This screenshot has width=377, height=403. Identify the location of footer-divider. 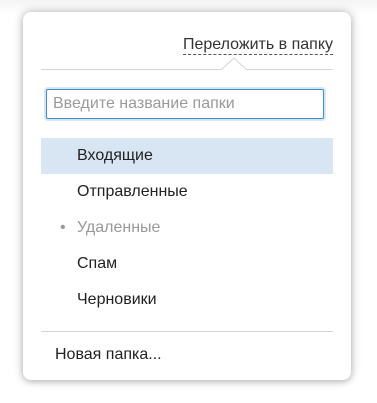
(187, 331).